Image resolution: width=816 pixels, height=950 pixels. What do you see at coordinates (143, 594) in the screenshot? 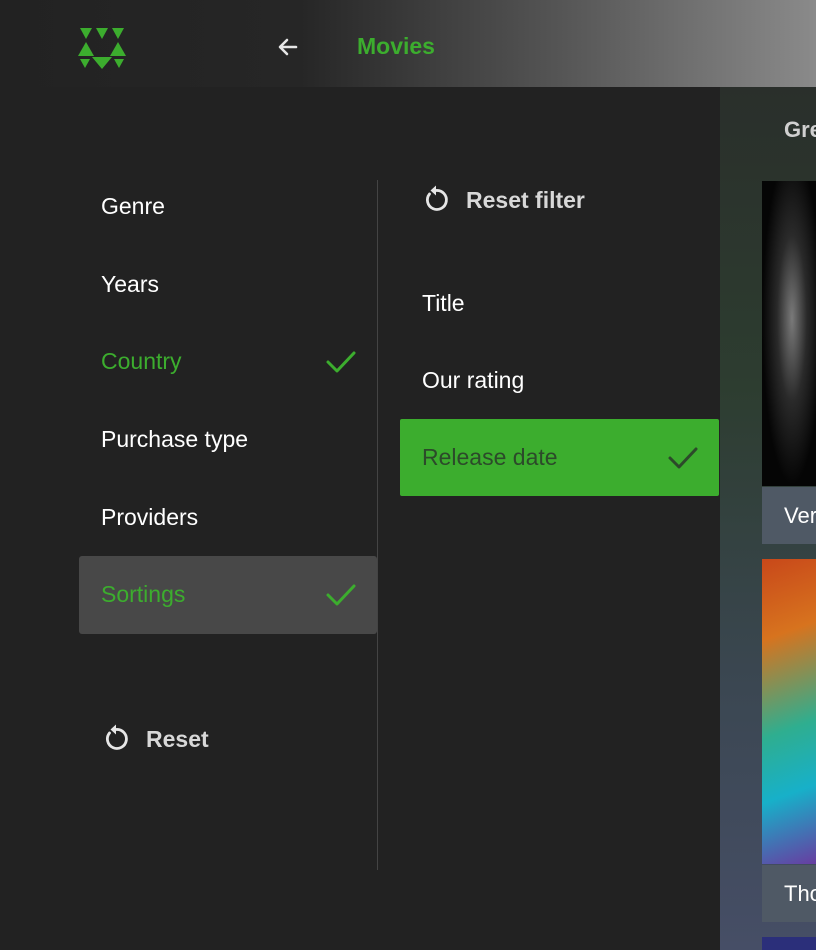
I see `filter-item-label: Sortings` at bounding box center [143, 594].